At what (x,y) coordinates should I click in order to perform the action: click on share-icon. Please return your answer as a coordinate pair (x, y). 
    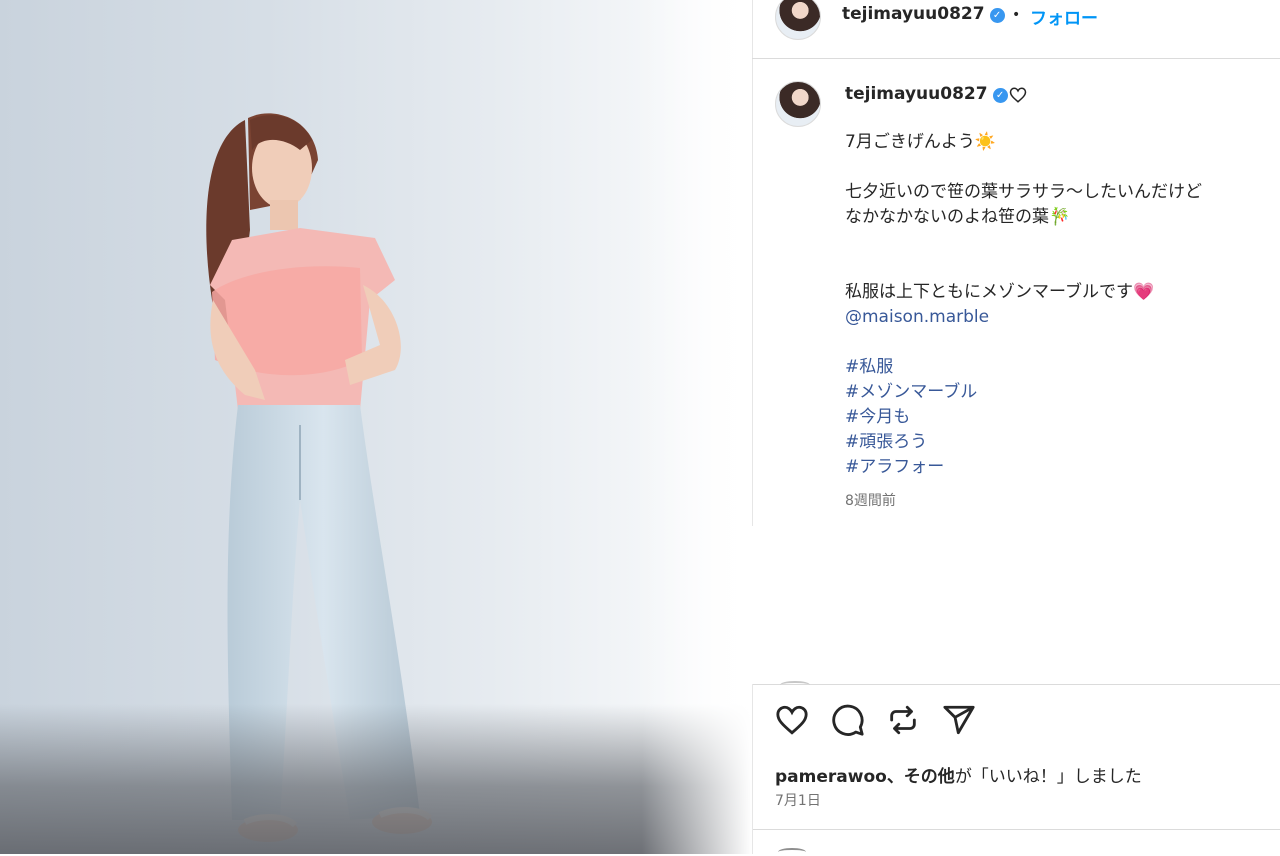
    Looking at the image, I should click on (959, 720).